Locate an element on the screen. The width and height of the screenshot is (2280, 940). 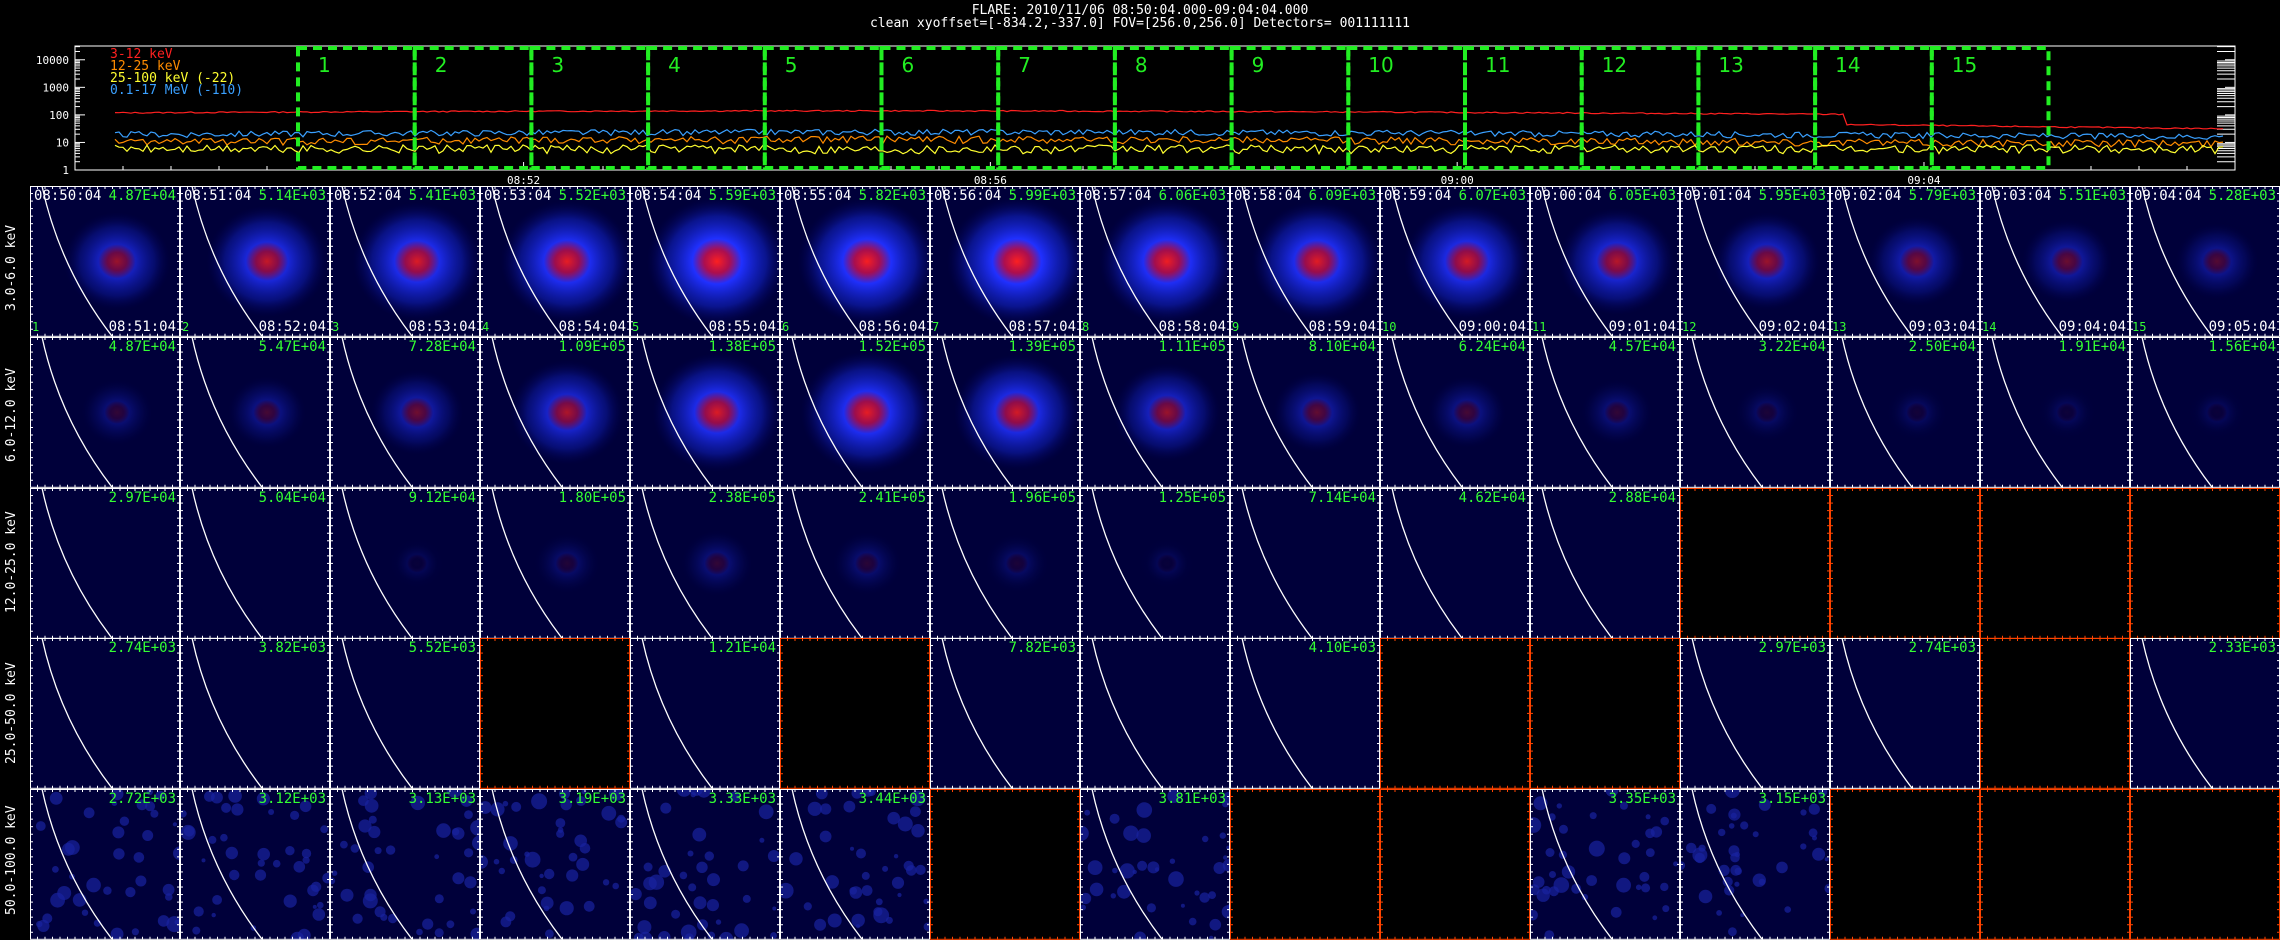
peak-value: 6.07E+03 is located at coordinates (1492, 196).